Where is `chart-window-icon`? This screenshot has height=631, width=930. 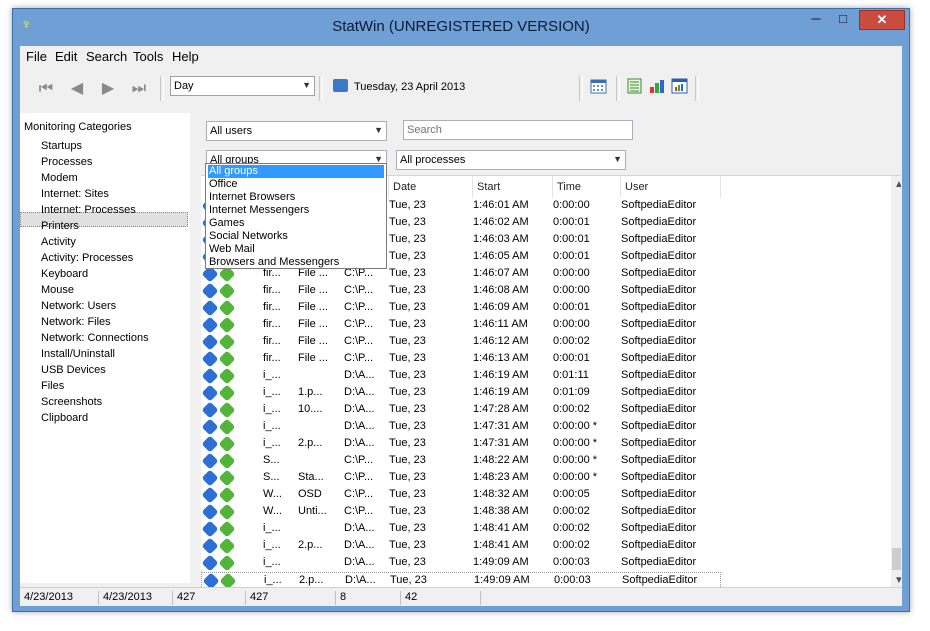 chart-window-icon is located at coordinates (679, 86).